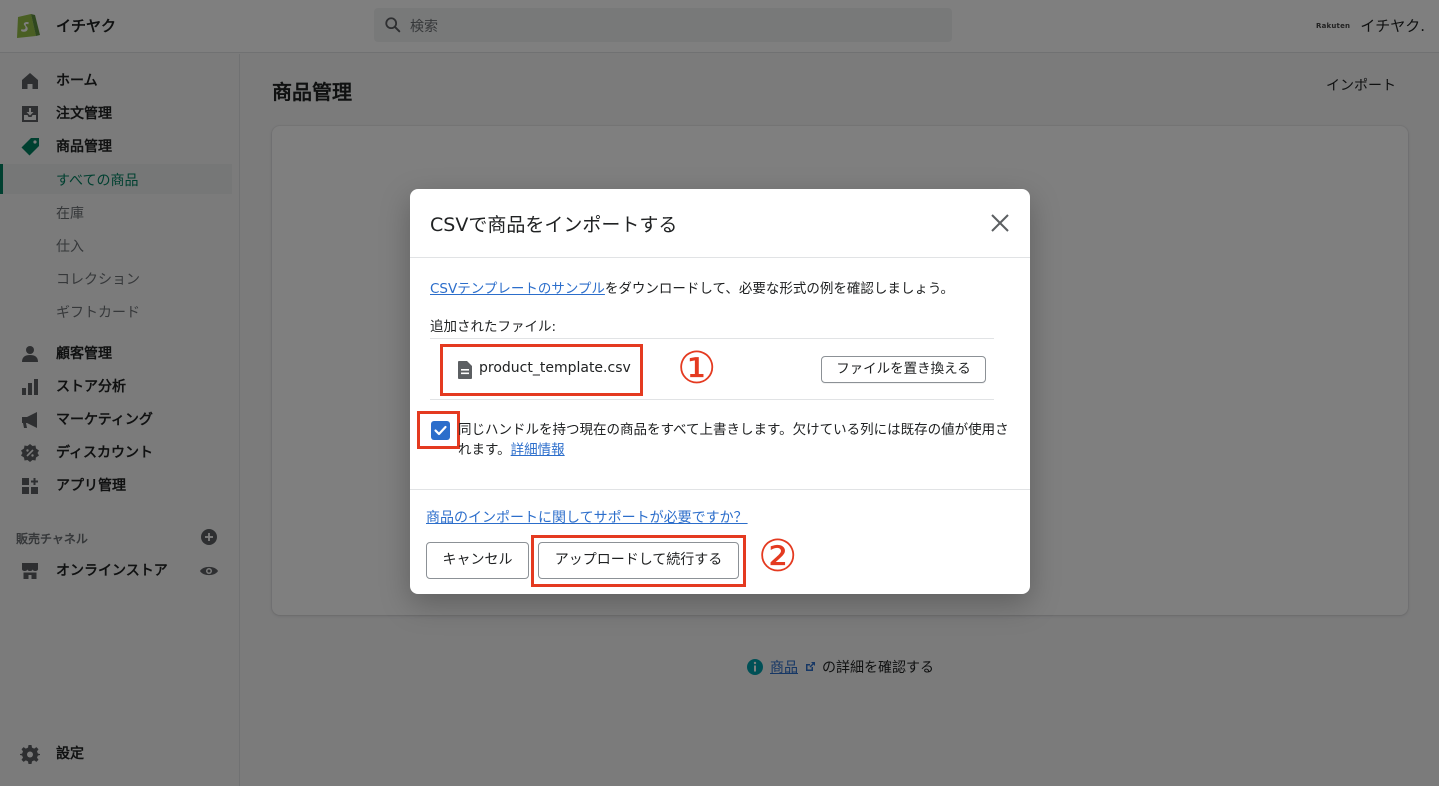  What do you see at coordinates (587, 517) in the screenshot?
I see `import-help-link: 商品のインポートに関してサポートが必要ですか？` at bounding box center [587, 517].